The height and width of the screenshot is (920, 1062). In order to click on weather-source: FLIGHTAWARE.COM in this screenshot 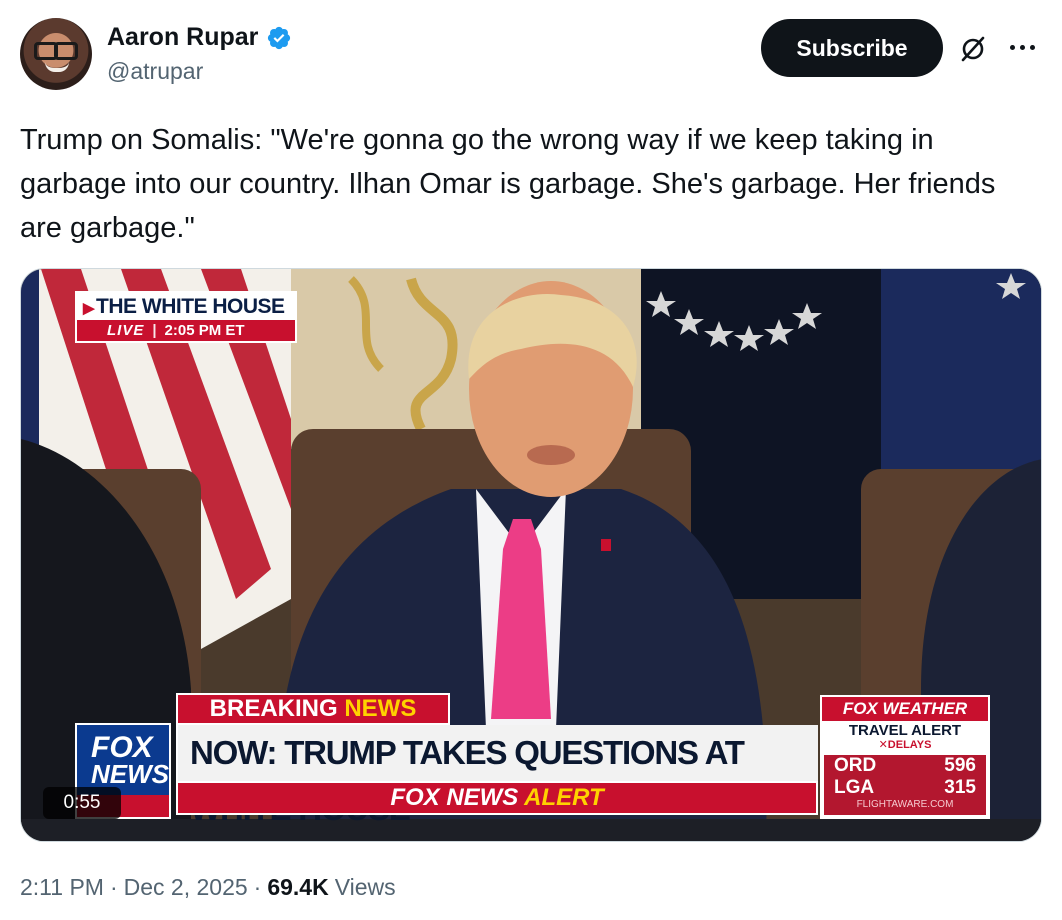, I will do `click(905, 804)`.